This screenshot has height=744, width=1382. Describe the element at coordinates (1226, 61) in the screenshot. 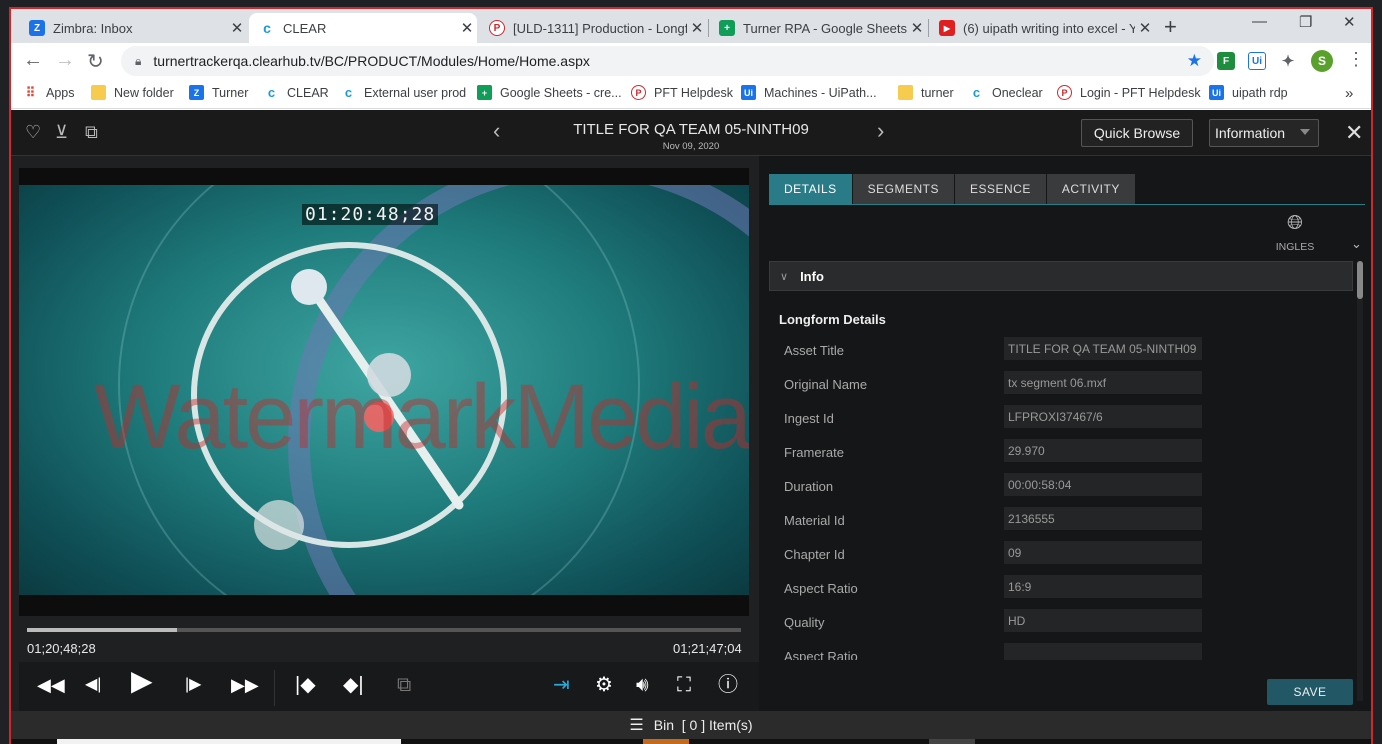

I see `extension-icon: F` at that location.